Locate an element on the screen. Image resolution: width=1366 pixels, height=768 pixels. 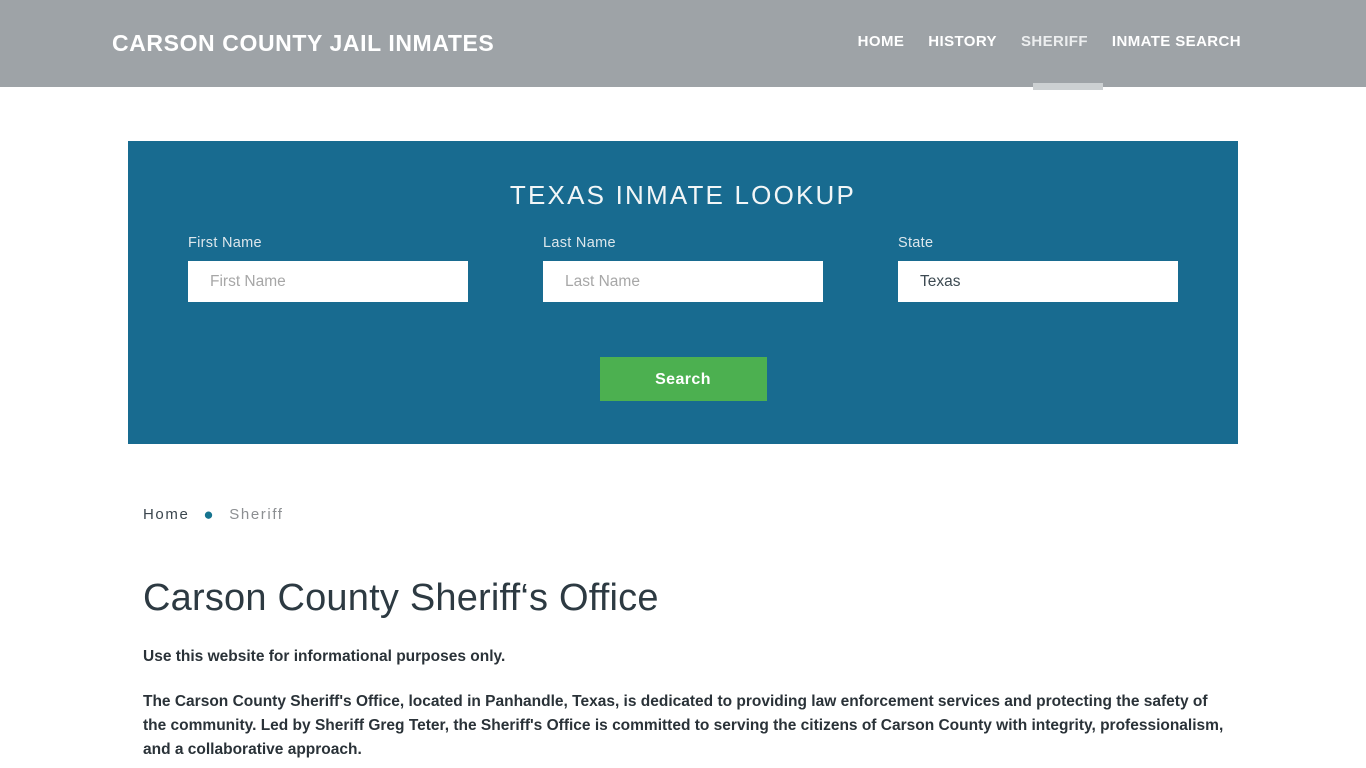
search-button-row: Search is located at coordinates (683, 379).